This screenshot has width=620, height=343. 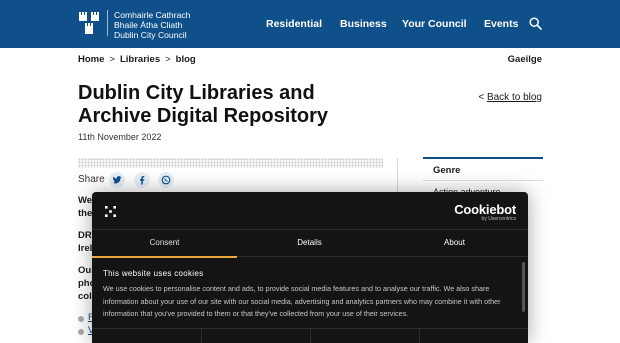 I want to click on nav-your-council: Your Council, so click(x=434, y=24).